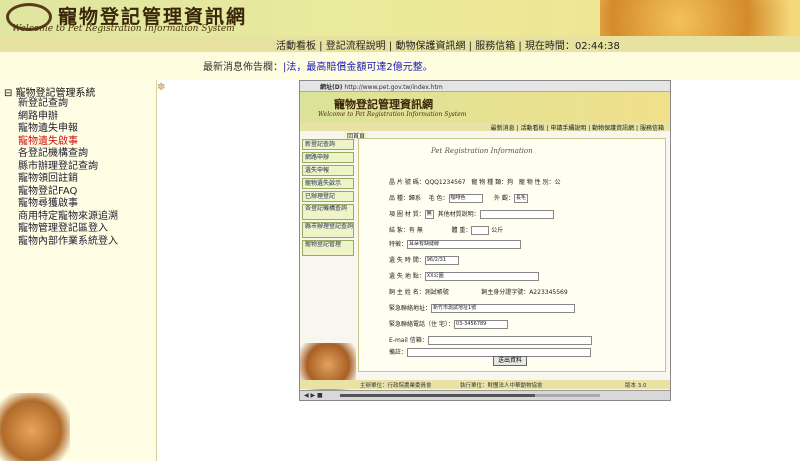 This screenshot has width=800, height=461. What do you see at coordinates (328, 248) in the screenshot?
I see `shot-menu-item: 寵物登記管理` at bounding box center [328, 248].